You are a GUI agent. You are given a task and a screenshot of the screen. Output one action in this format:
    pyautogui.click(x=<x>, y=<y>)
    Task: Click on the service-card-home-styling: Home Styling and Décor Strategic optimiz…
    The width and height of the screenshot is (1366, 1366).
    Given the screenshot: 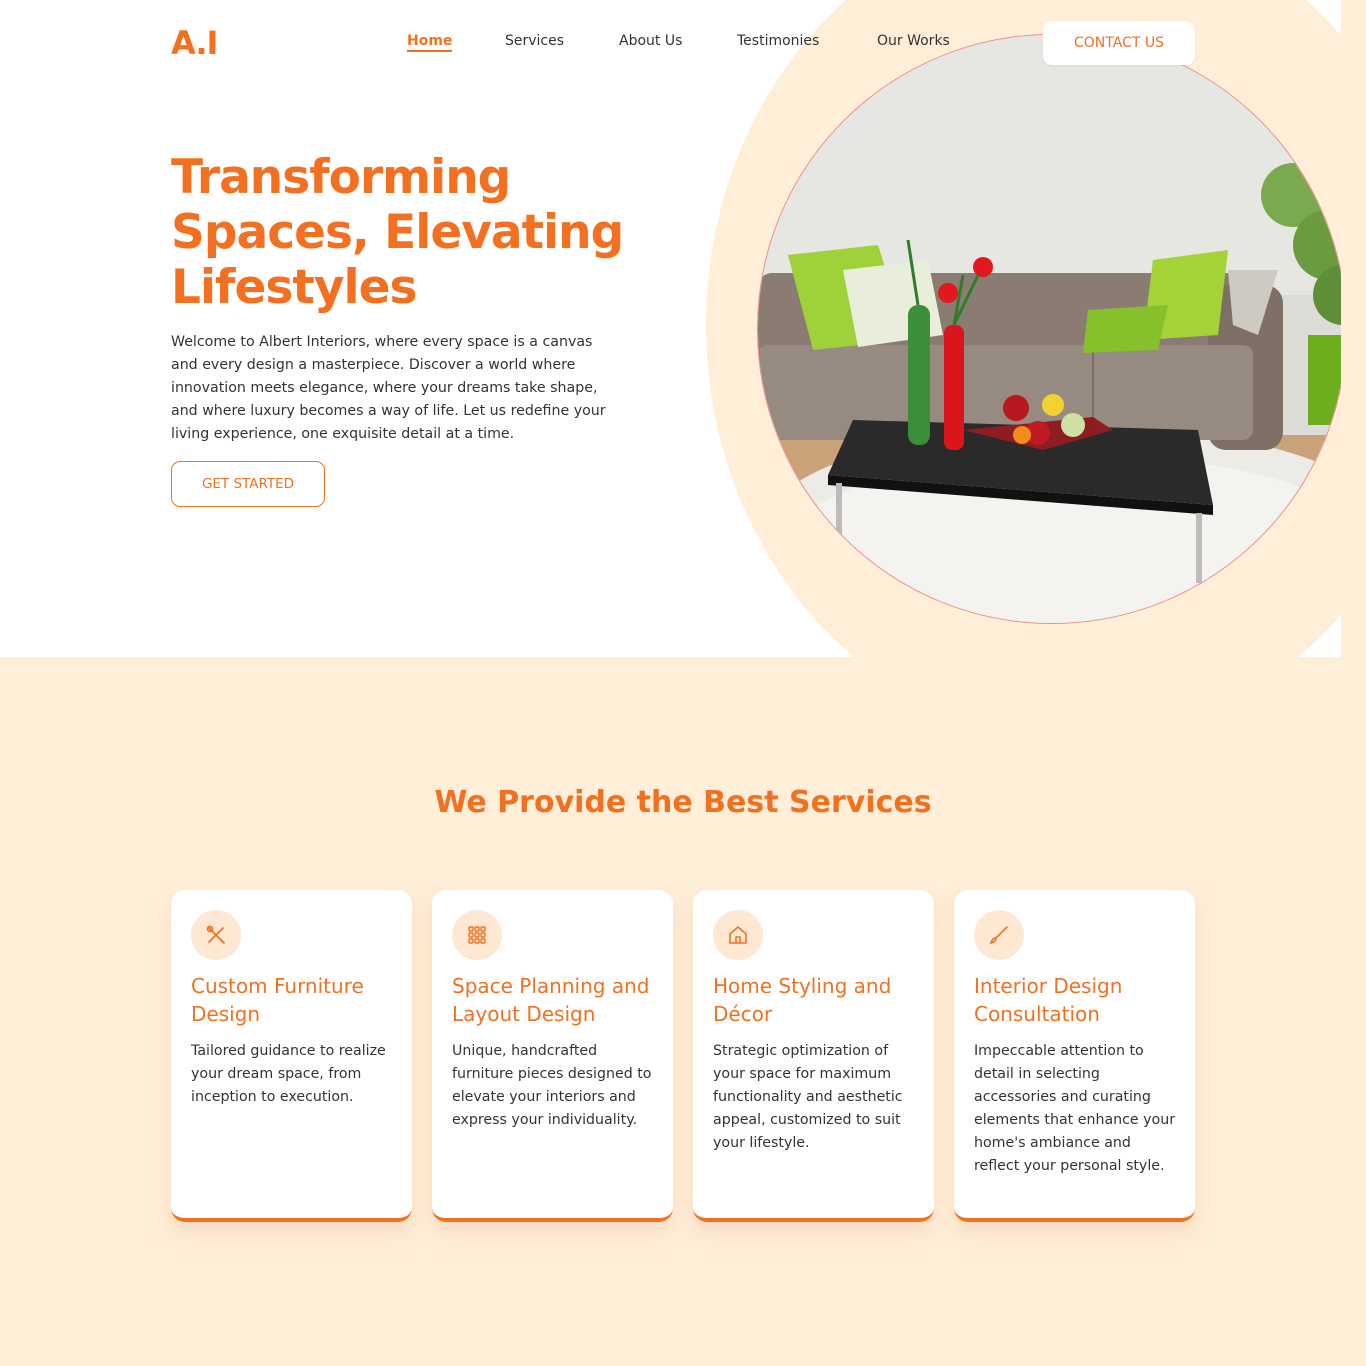 What is the action you would take?
    pyautogui.click(x=813, y=1056)
    